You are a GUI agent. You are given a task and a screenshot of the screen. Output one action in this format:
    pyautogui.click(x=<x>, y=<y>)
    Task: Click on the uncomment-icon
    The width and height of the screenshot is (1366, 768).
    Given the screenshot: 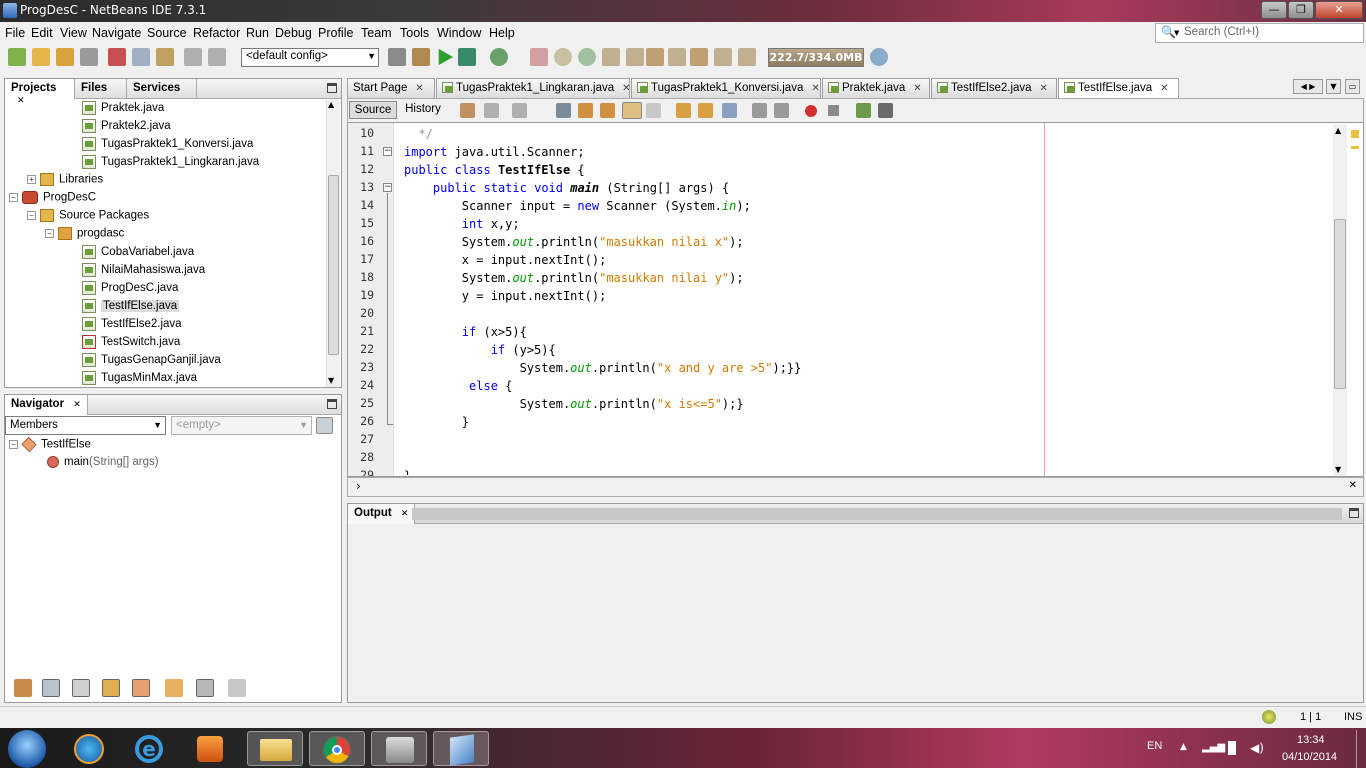 What is the action you would take?
    pyautogui.click(x=885, y=110)
    